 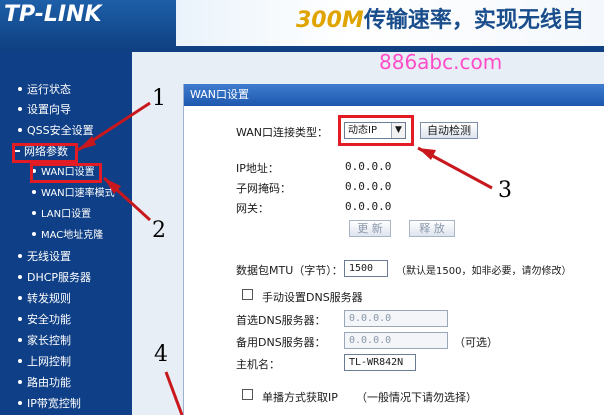 What do you see at coordinates (159, 230) in the screenshot?
I see `annotation-number-2: 2` at bounding box center [159, 230].